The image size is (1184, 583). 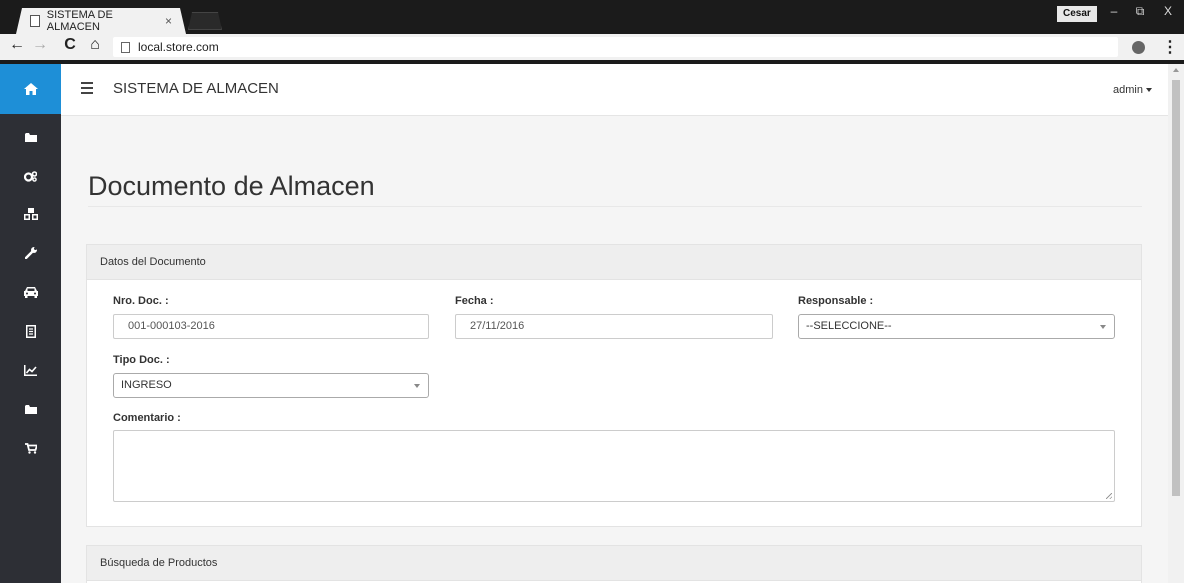 I want to click on browser-tab: SISTEMA DE ALMACEN ×, so click(x=101, y=21).